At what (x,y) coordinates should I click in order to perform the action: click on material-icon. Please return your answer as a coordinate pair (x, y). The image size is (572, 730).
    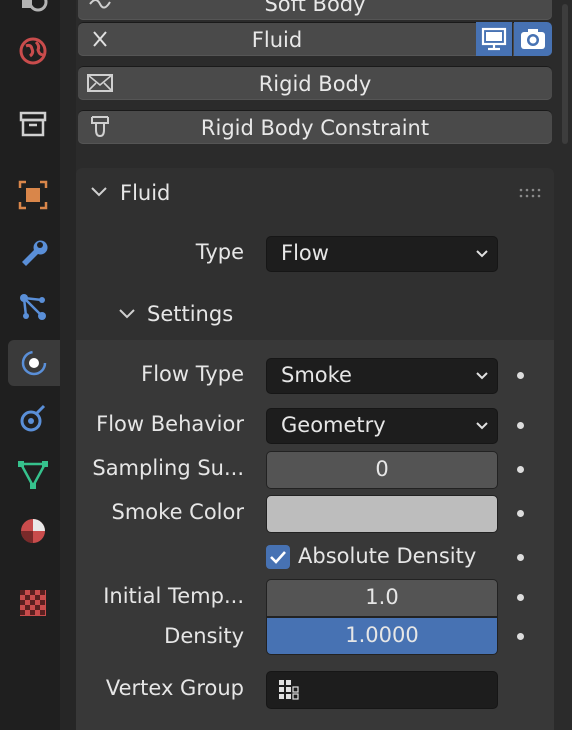
    Looking at the image, I should click on (33, 531).